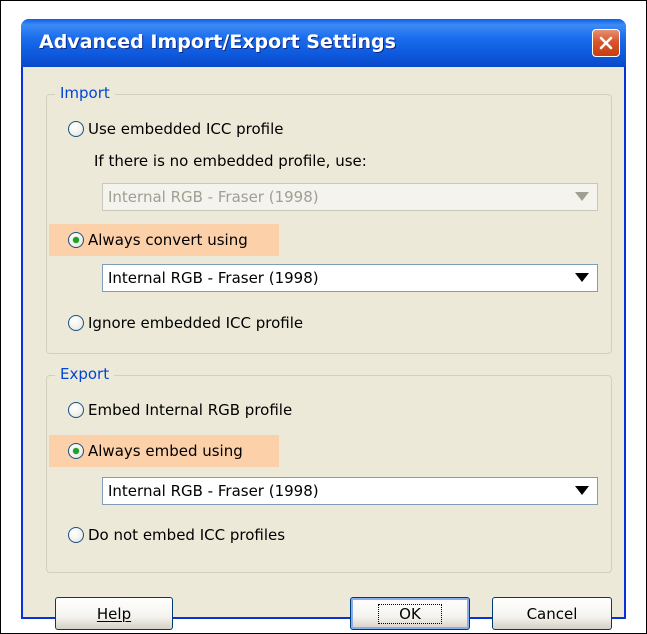 This screenshot has width=647, height=634. I want to click on close-button, so click(606, 43).